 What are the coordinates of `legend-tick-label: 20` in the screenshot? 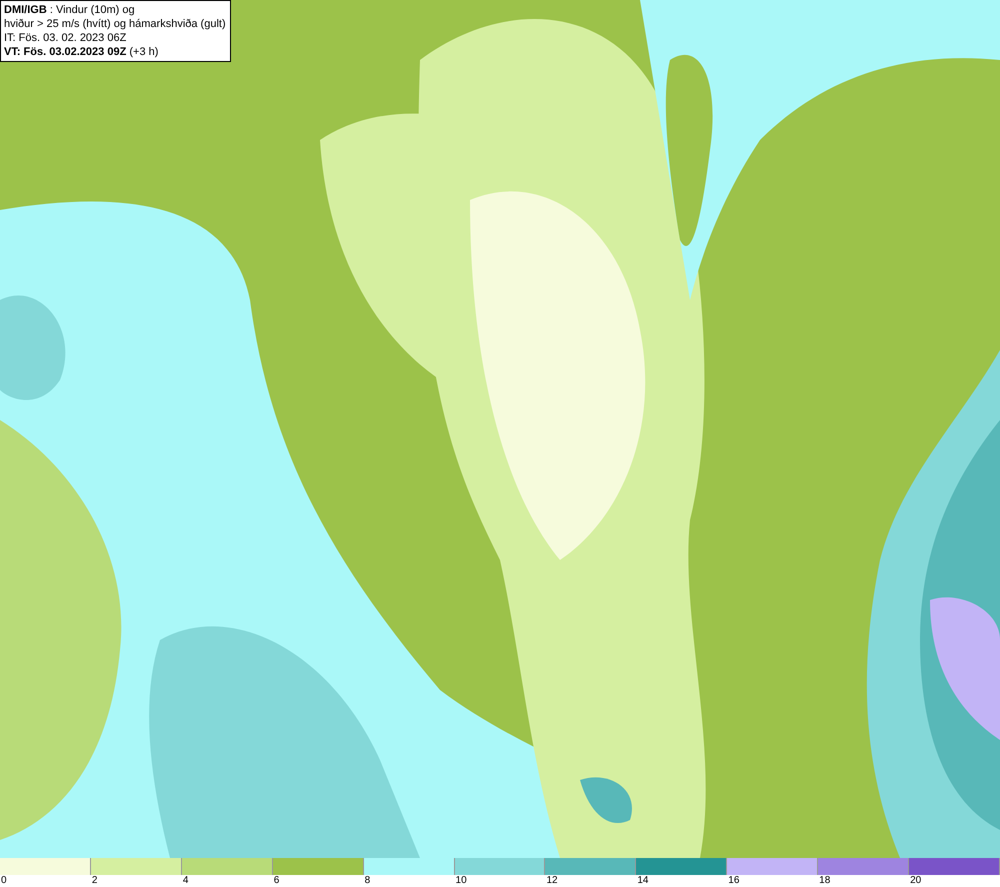 It's located at (915, 881).